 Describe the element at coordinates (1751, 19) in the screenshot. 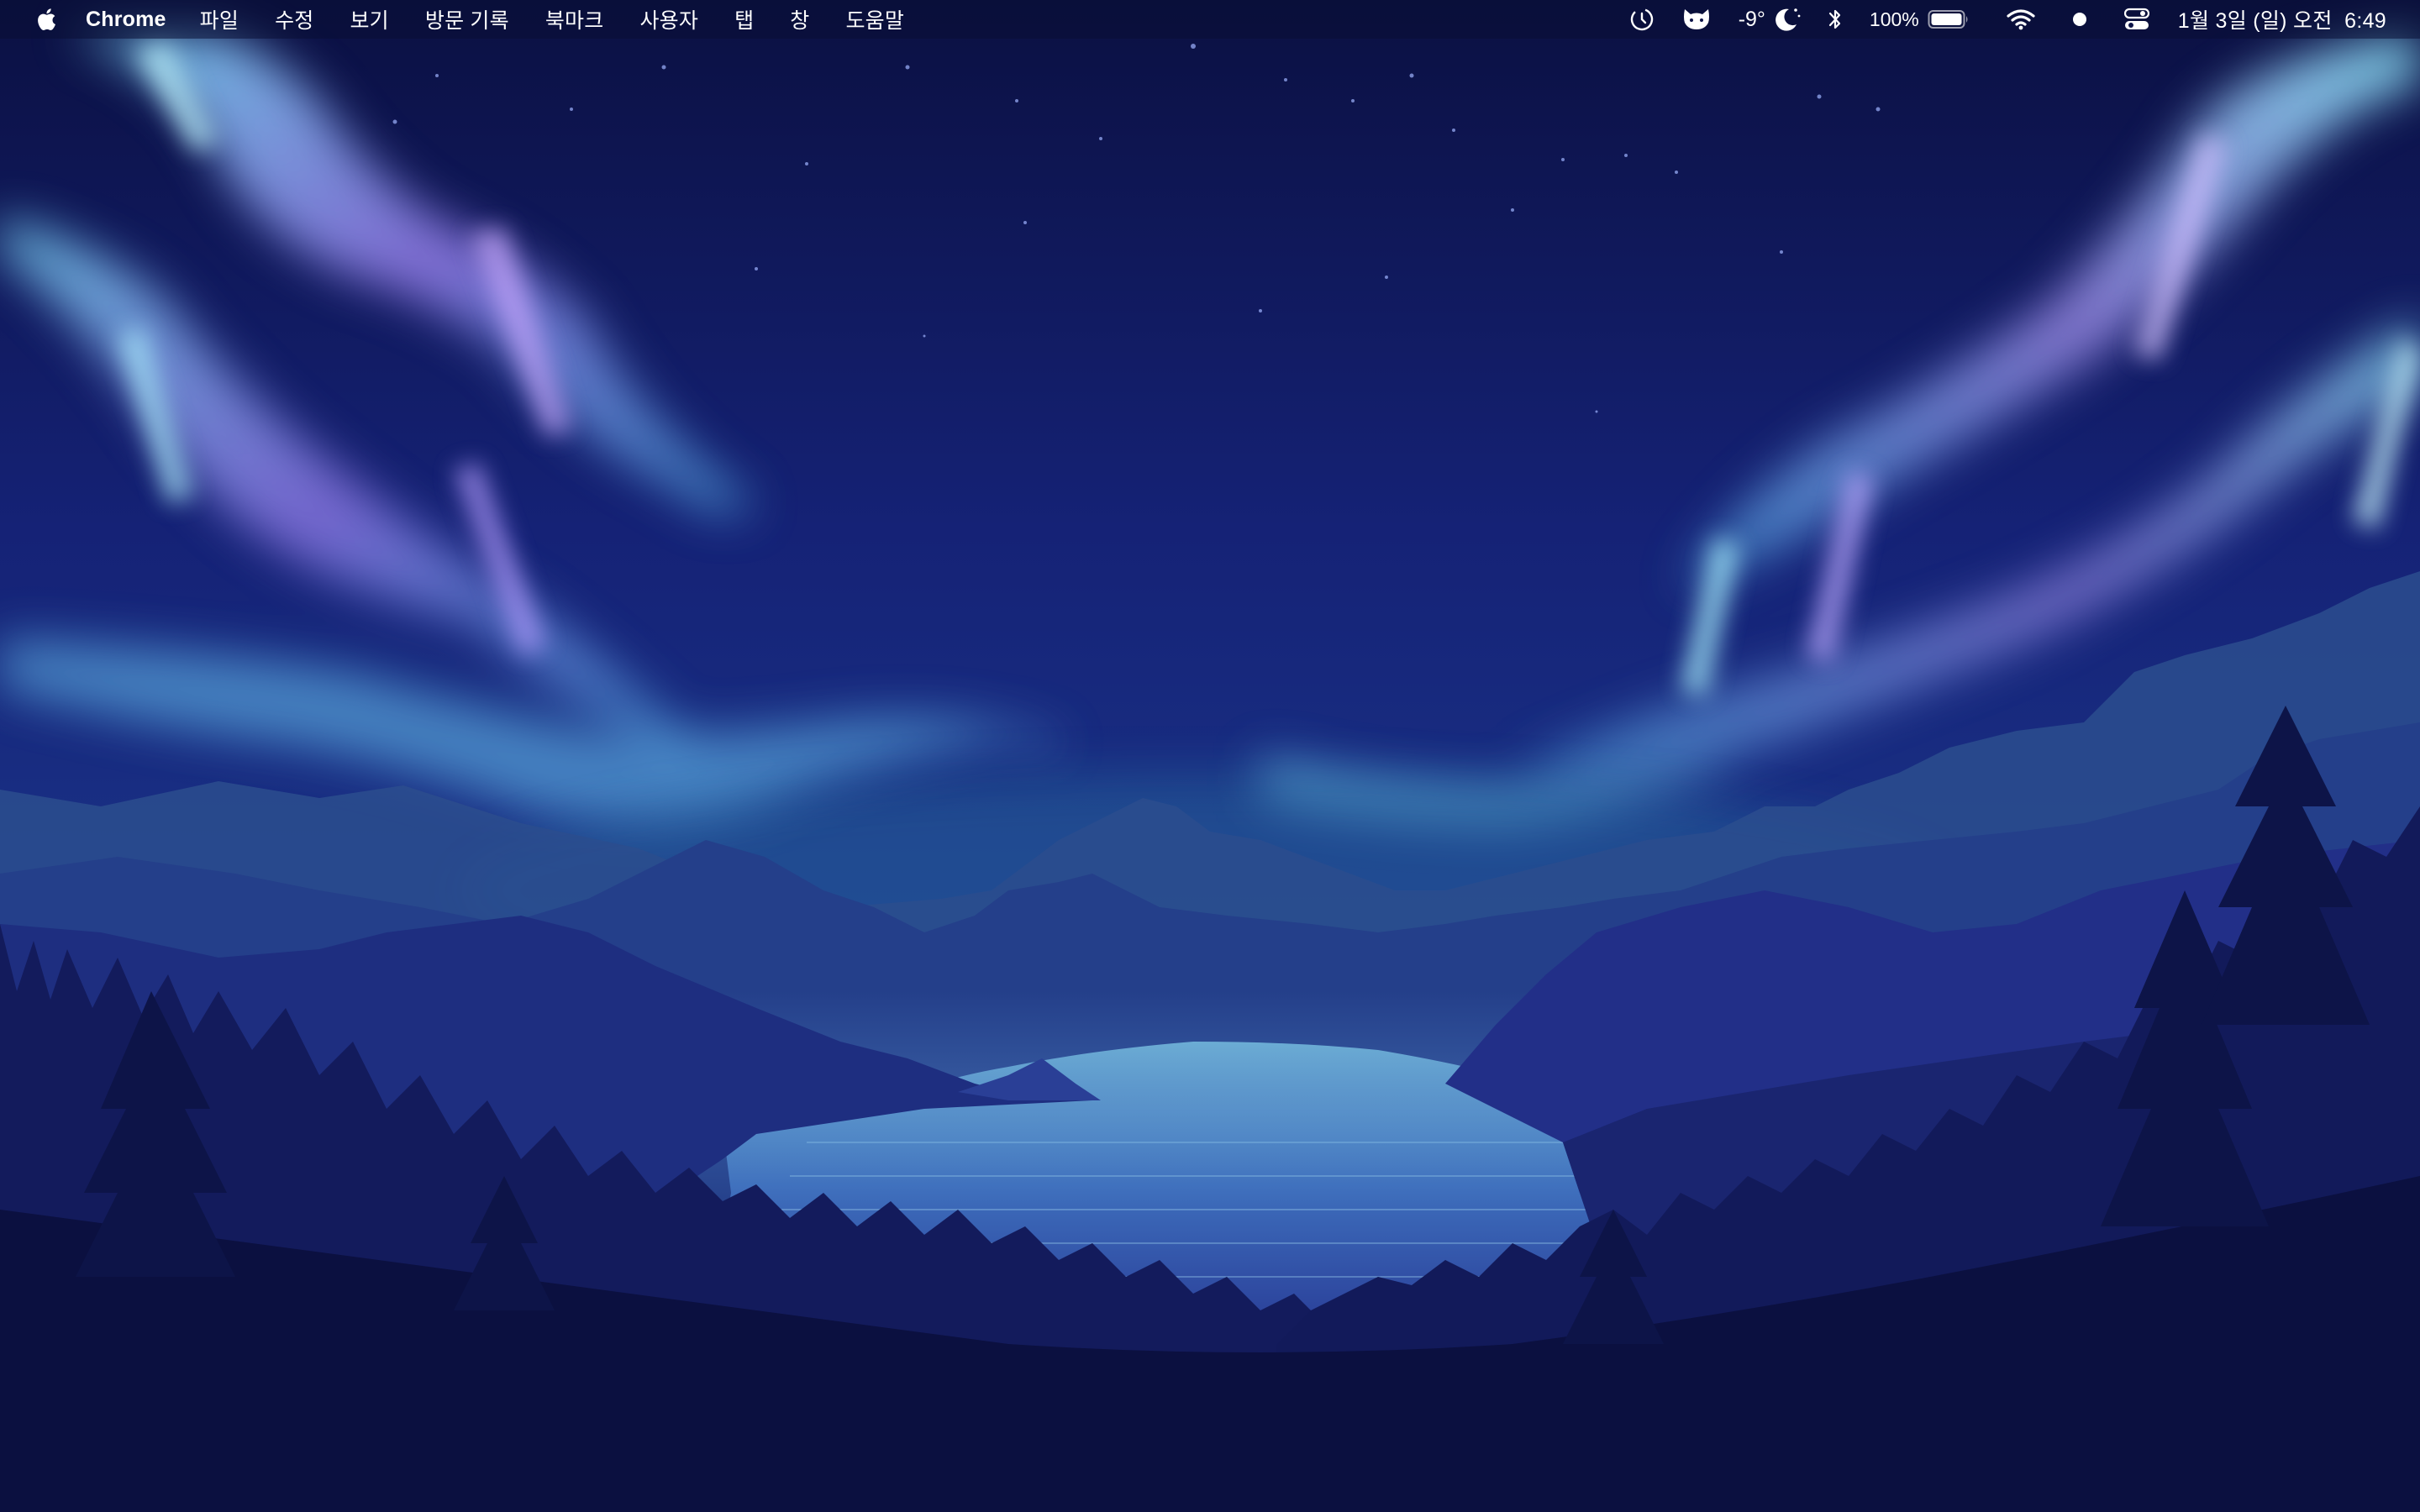

I see `weather-temp: -9°` at that location.